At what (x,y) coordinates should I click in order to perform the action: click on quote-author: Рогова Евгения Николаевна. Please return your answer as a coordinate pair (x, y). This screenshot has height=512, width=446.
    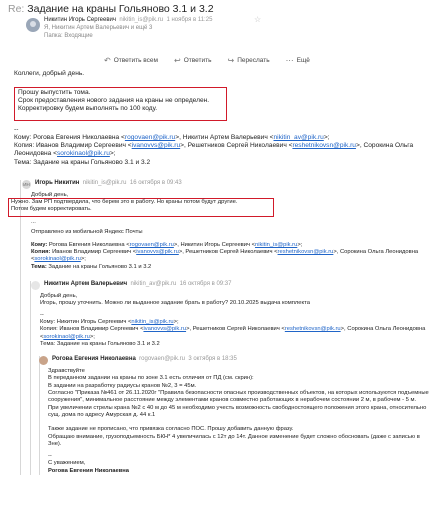
    Looking at the image, I should click on (94, 359).